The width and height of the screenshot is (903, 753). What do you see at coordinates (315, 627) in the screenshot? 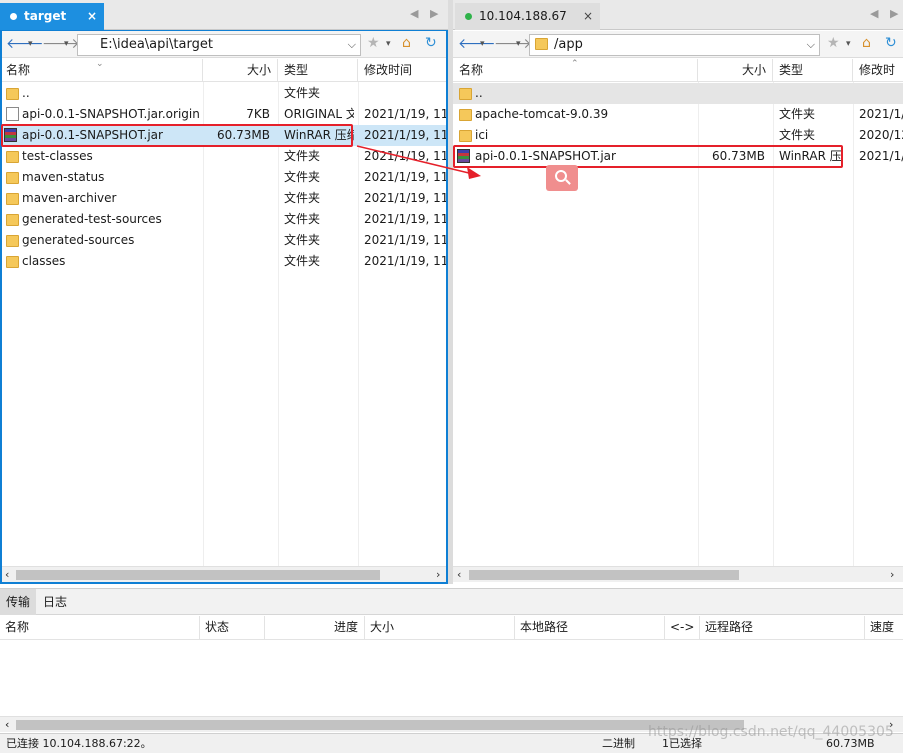
I see `column-progress: 进度` at bounding box center [315, 627].